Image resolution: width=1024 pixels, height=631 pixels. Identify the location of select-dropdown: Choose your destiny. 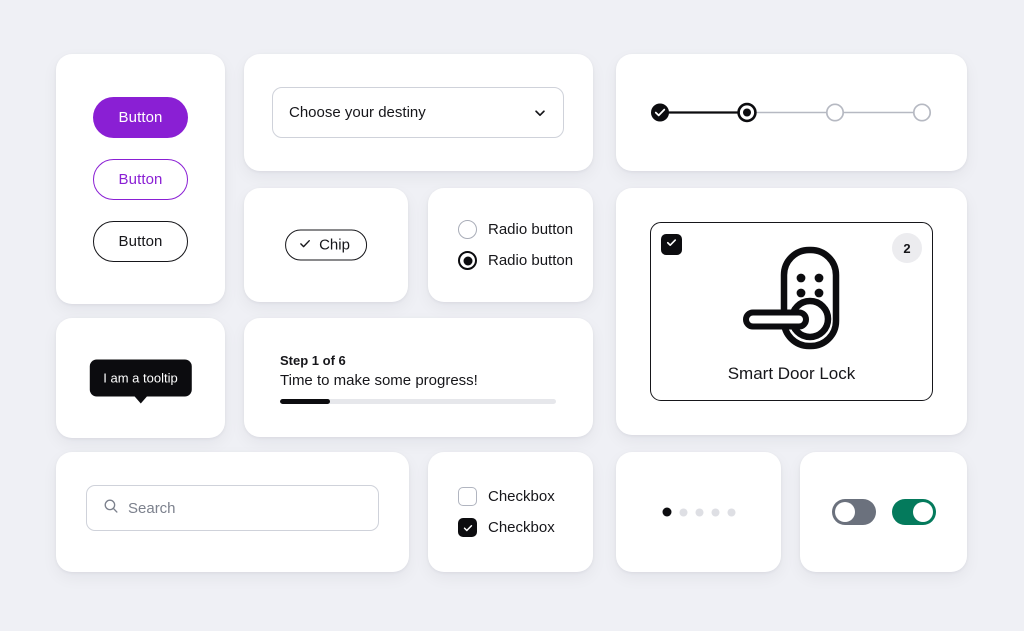
(418, 112).